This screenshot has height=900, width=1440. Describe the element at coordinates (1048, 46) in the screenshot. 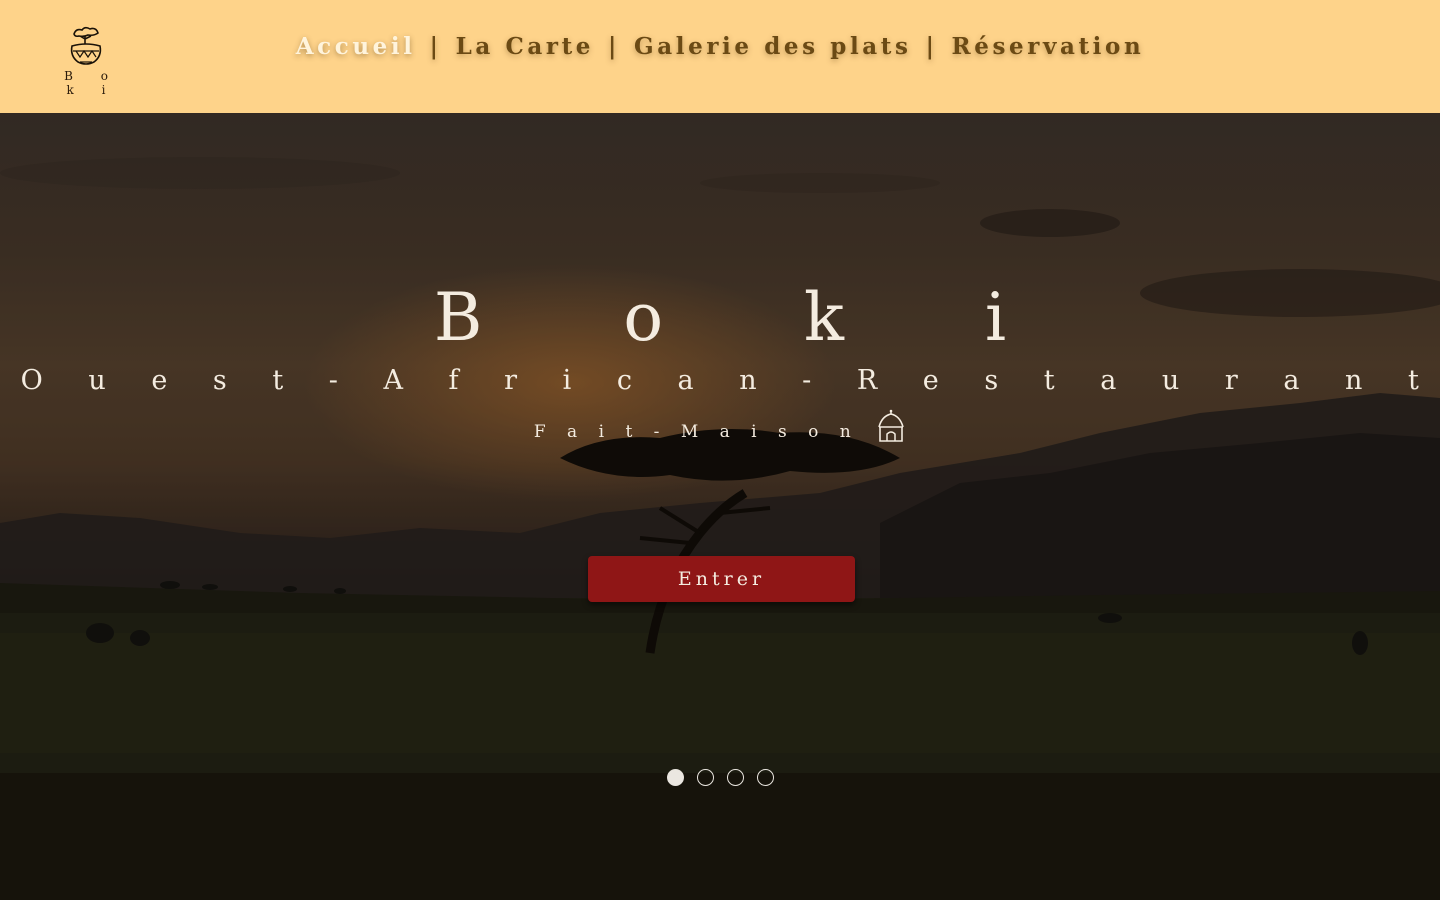

I see `nav-item-reservation: Réservation` at that location.